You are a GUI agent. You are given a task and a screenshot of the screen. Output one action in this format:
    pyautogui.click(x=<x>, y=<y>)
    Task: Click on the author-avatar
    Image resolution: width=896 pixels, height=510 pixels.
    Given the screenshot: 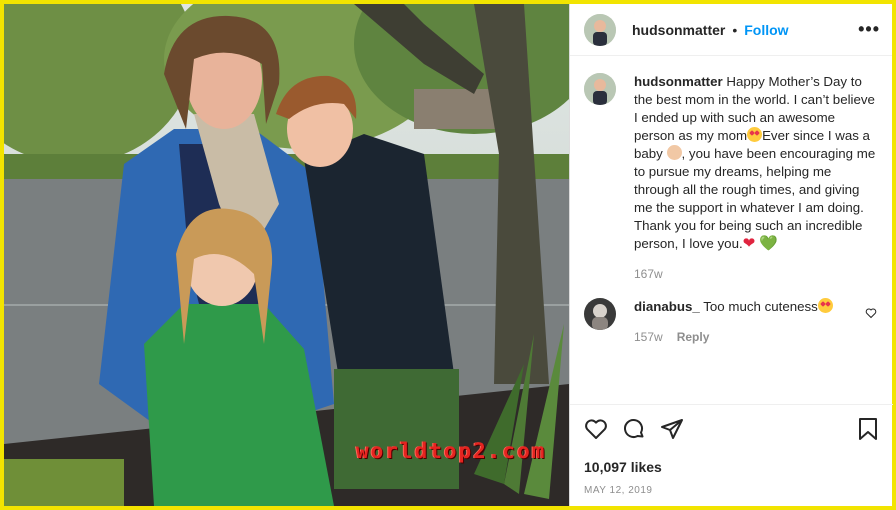 What is the action you would take?
    pyautogui.click(x=600, y=29)
    